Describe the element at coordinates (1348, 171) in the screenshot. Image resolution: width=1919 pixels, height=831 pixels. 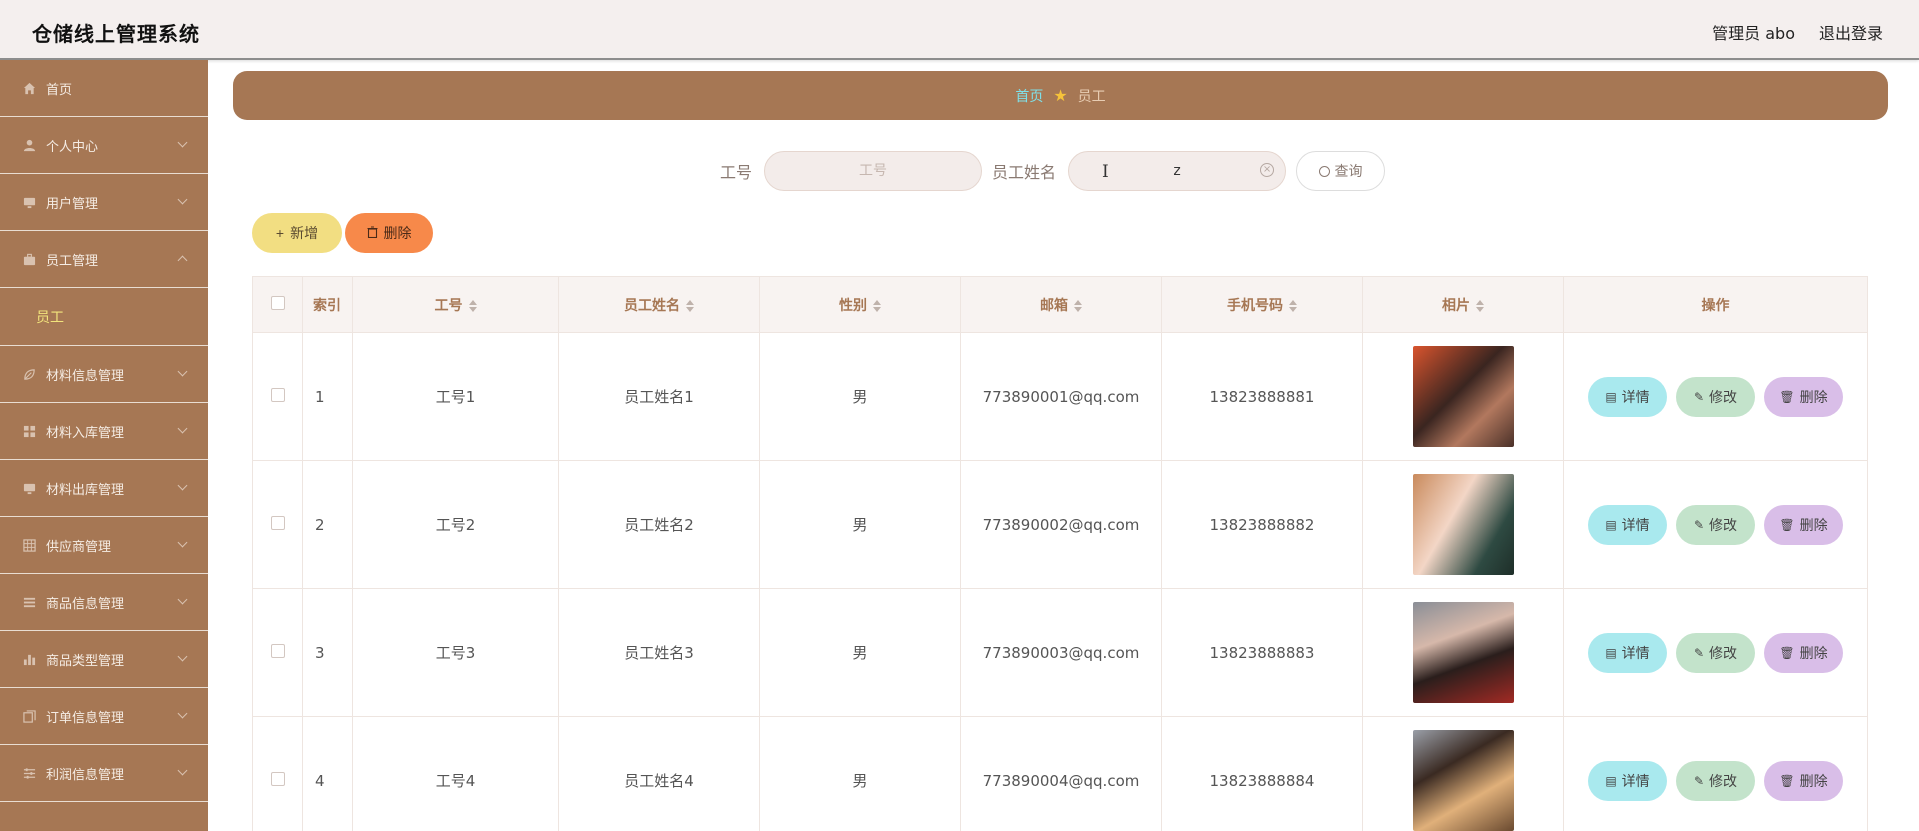
I see `query-button-label: 查询` at that location.